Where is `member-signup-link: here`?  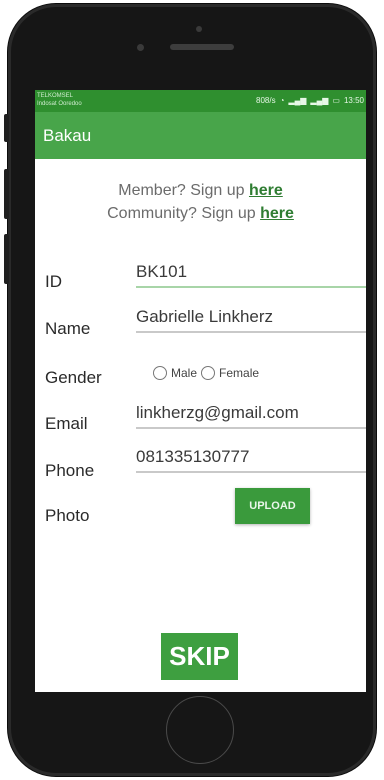 member-signup-link: here is located at coordinates (266, 190).